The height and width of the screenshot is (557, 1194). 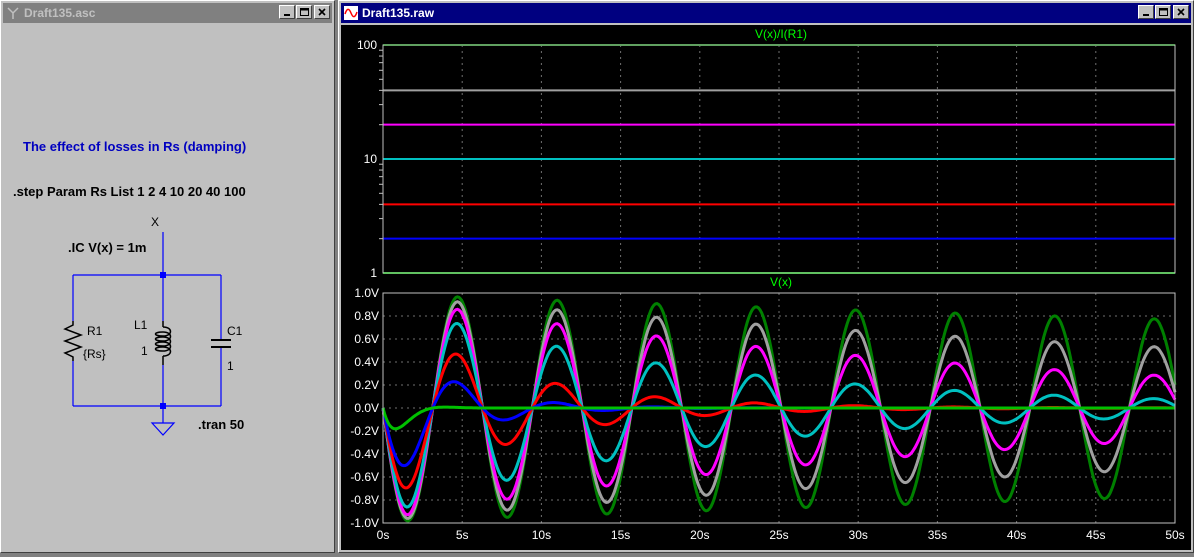 What do you see at coordinates (230, 366) in the screenshot?
I see `c1-value: 1` at bounding box center [230, 366].